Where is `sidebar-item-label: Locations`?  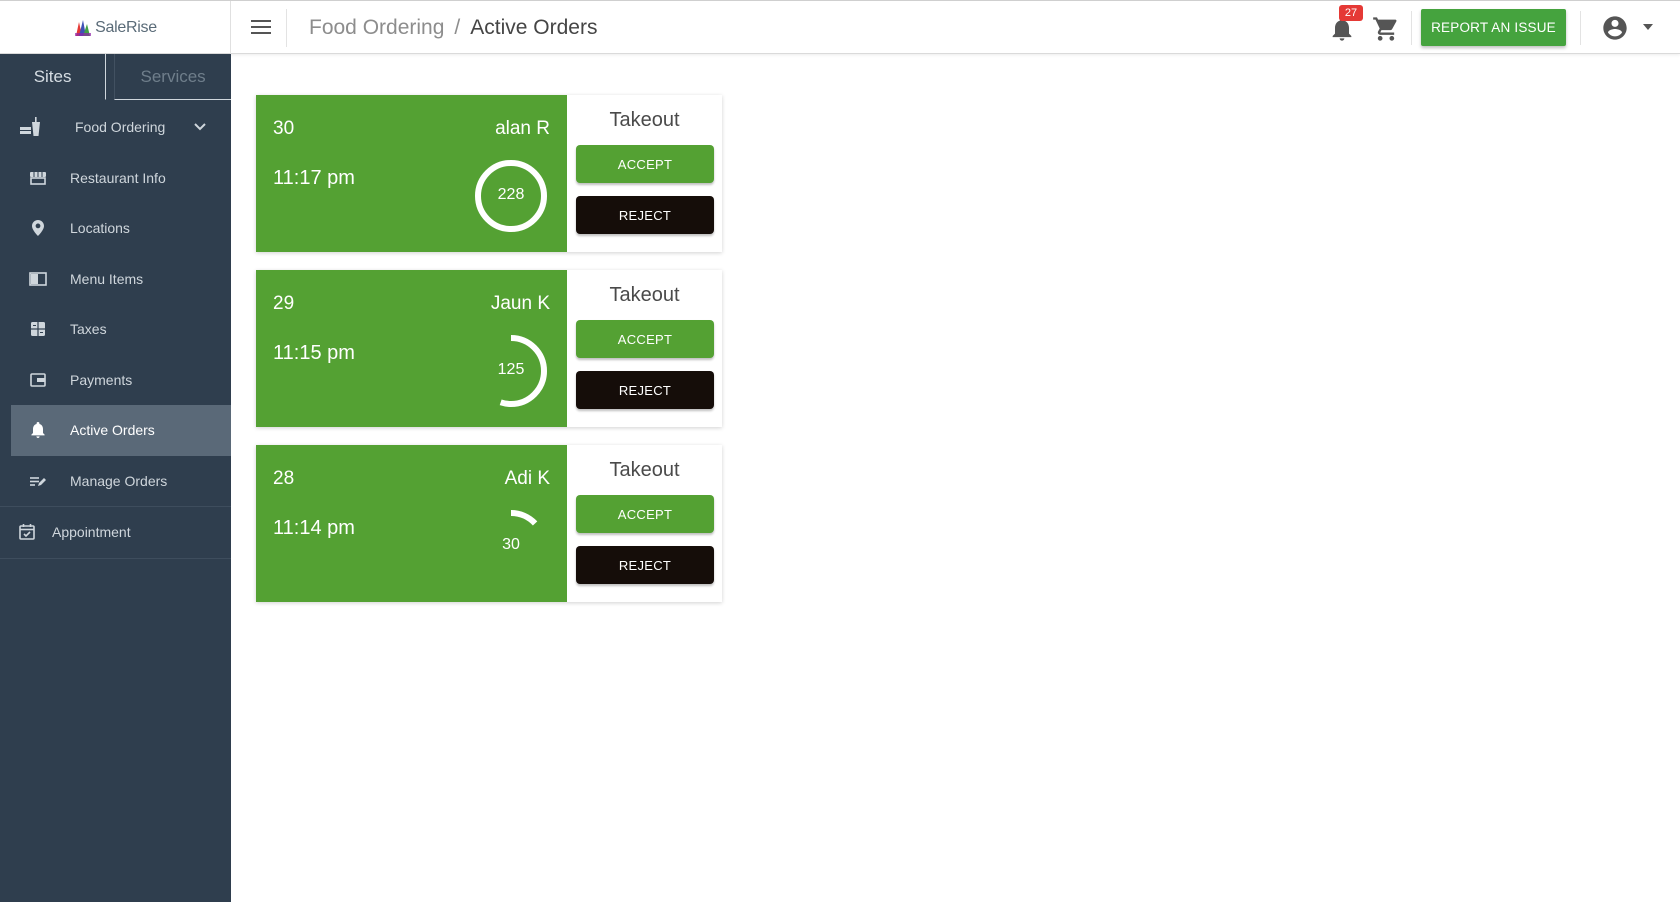 sidebar-item-label: Locations is located at coordinates (100, 228).